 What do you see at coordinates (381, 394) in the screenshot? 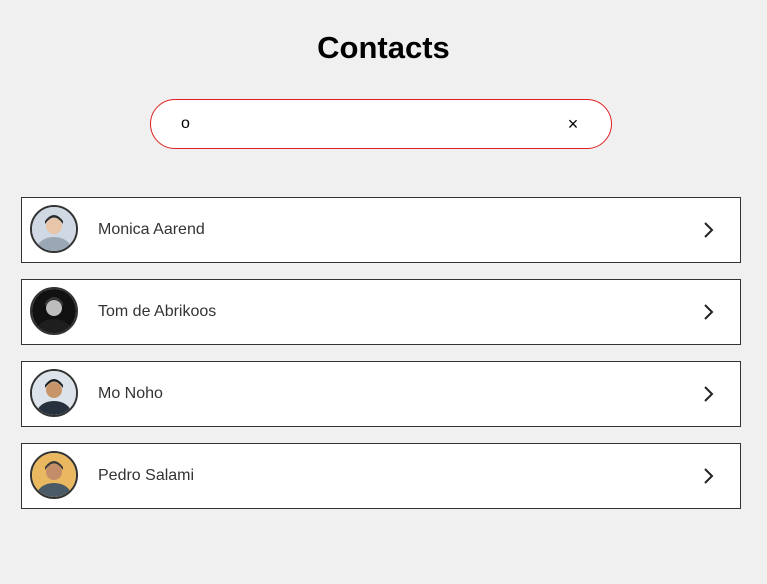
I see `contact-row: Mo Noho` at bounding box center [381, 394].